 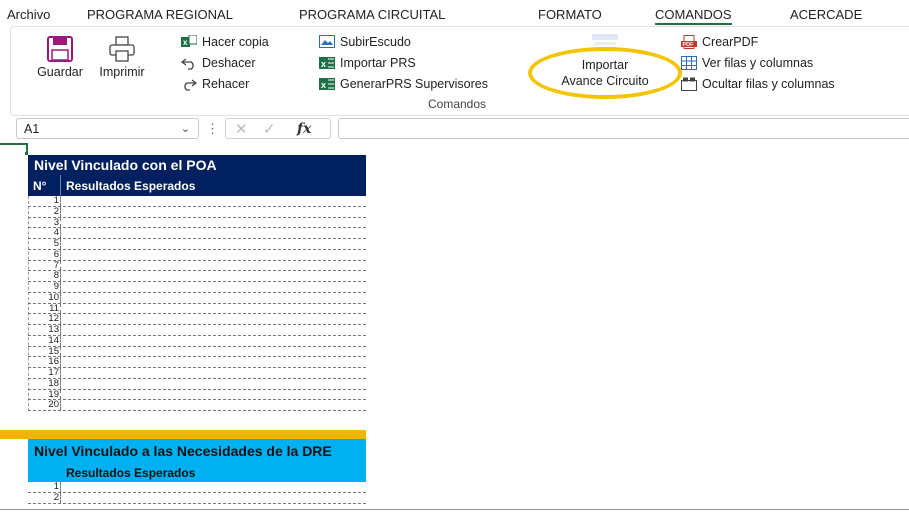 What do you see at coordinates (197, 287) in the screenshot?
I see `table-row: 9` at bounding box center [197, 287].